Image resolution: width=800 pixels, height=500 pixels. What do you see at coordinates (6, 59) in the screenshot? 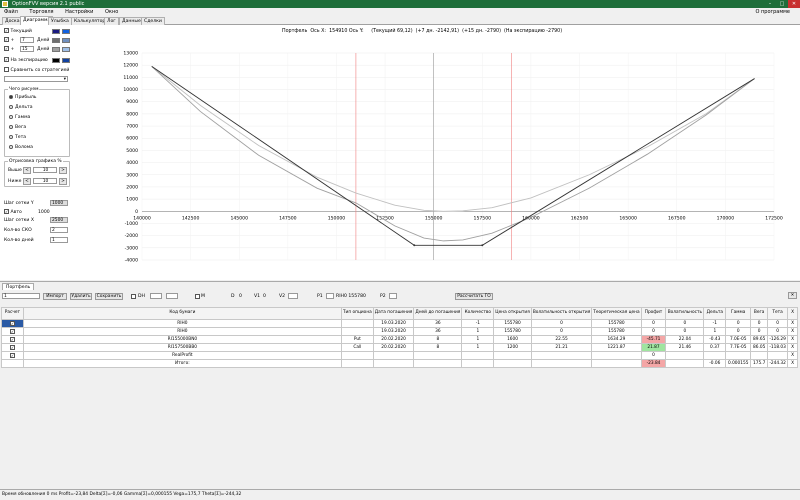
I see `expiry-checkbox: ✓` at bounding box center [6, 59].